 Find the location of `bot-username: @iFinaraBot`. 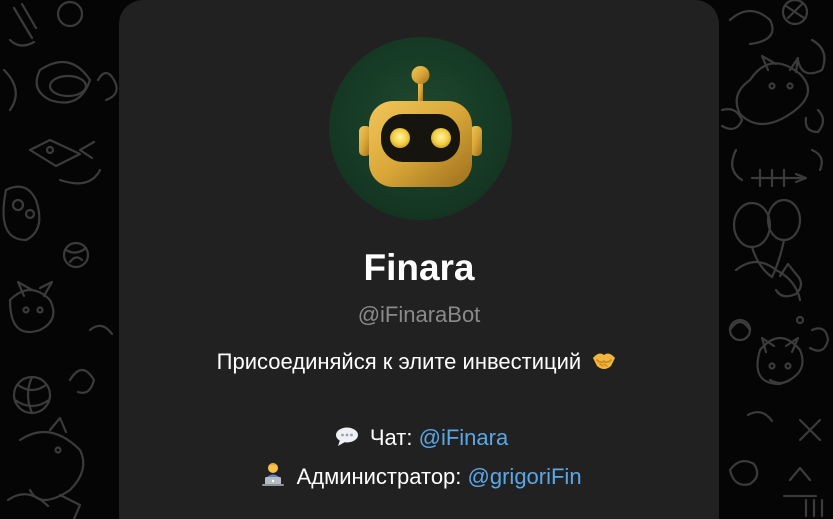

bot-username: @iFinaraBot is located at coordinates (419, 314).